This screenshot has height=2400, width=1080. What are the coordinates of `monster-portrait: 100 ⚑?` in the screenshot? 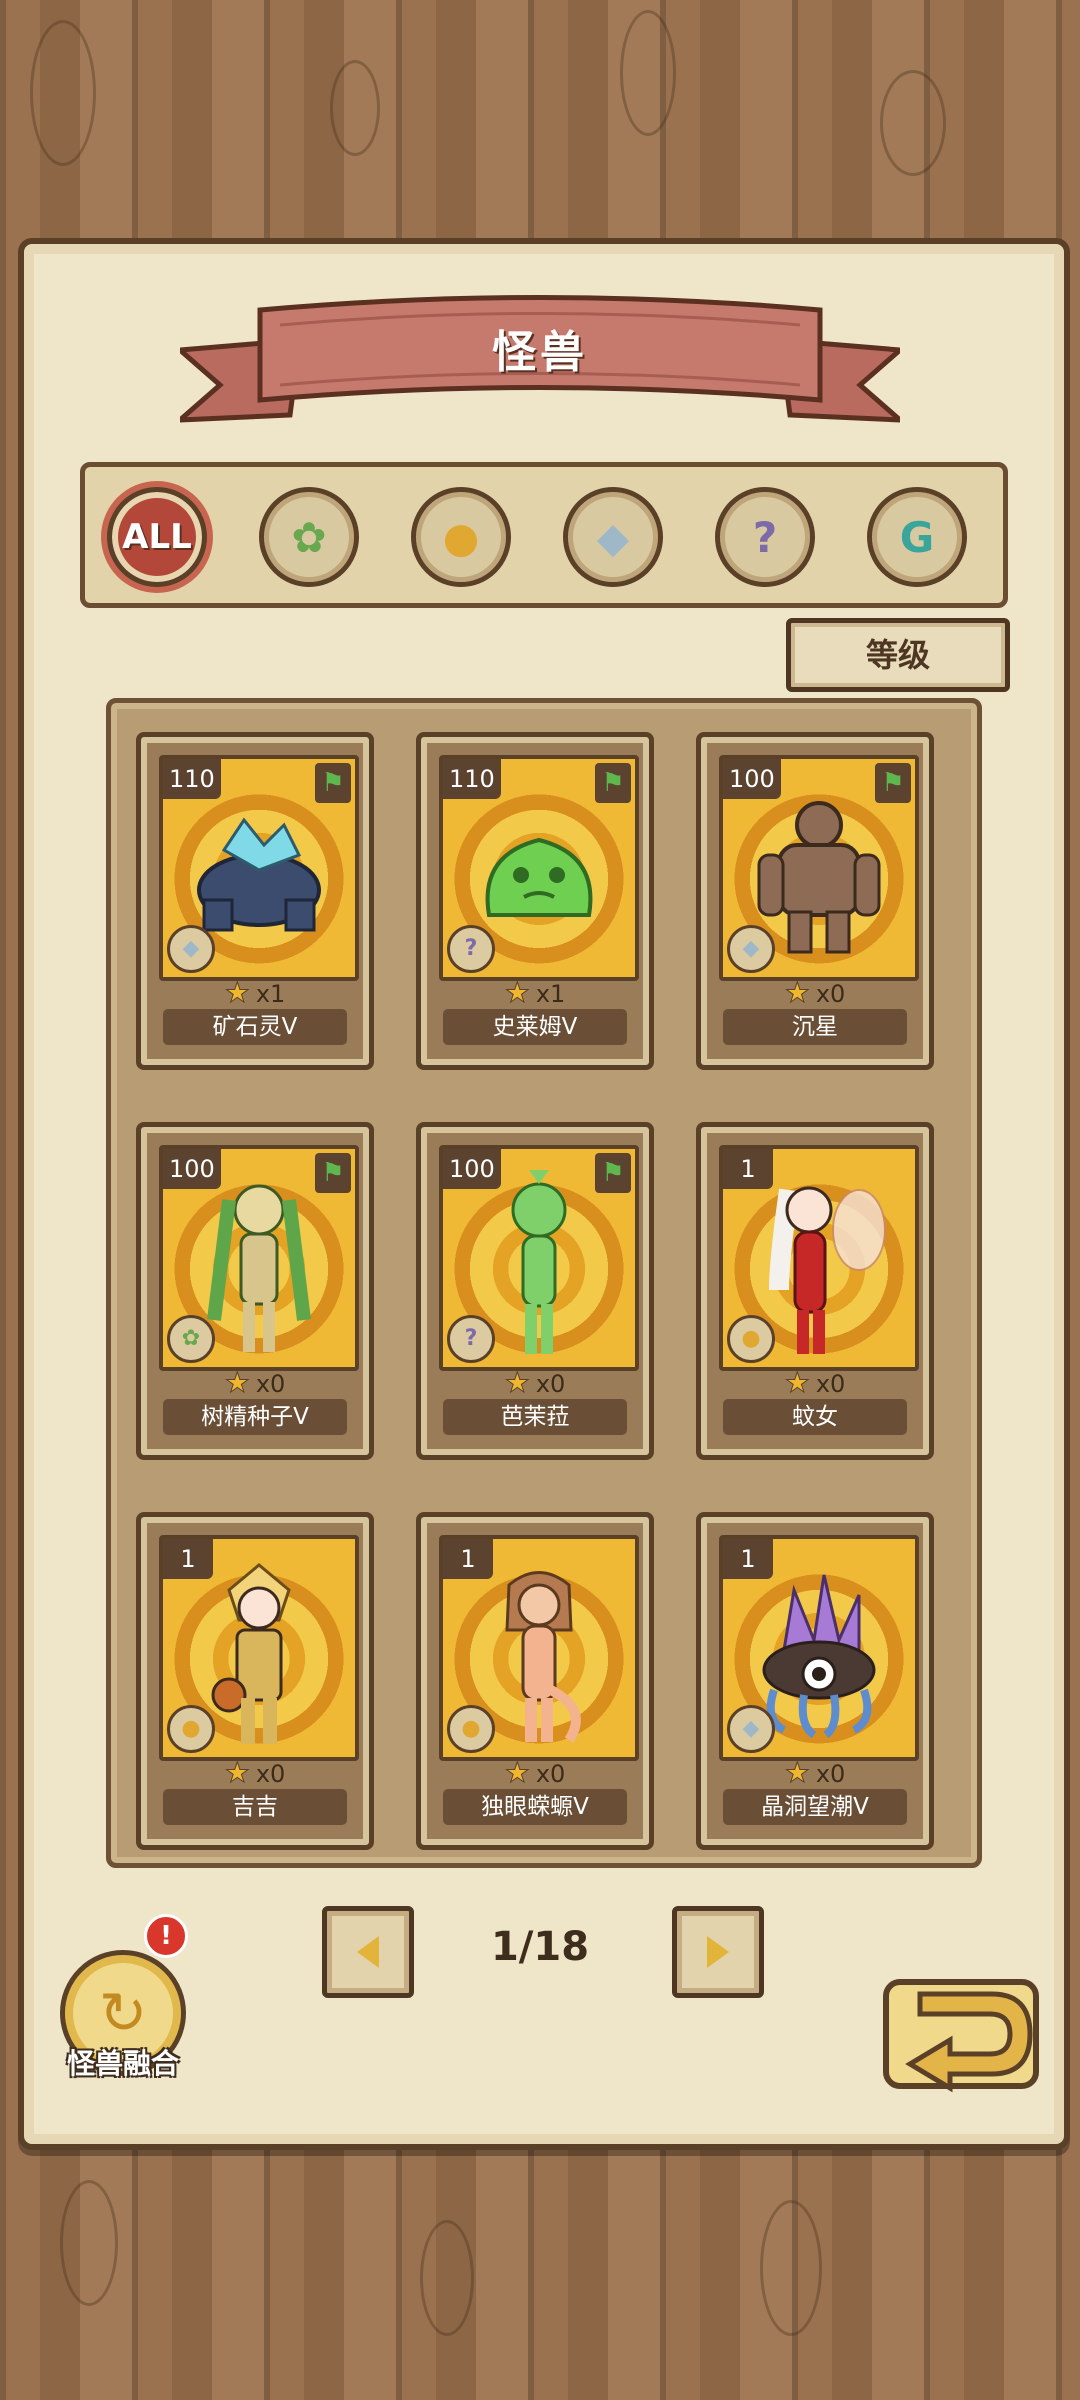 It's located at (539, 1258).